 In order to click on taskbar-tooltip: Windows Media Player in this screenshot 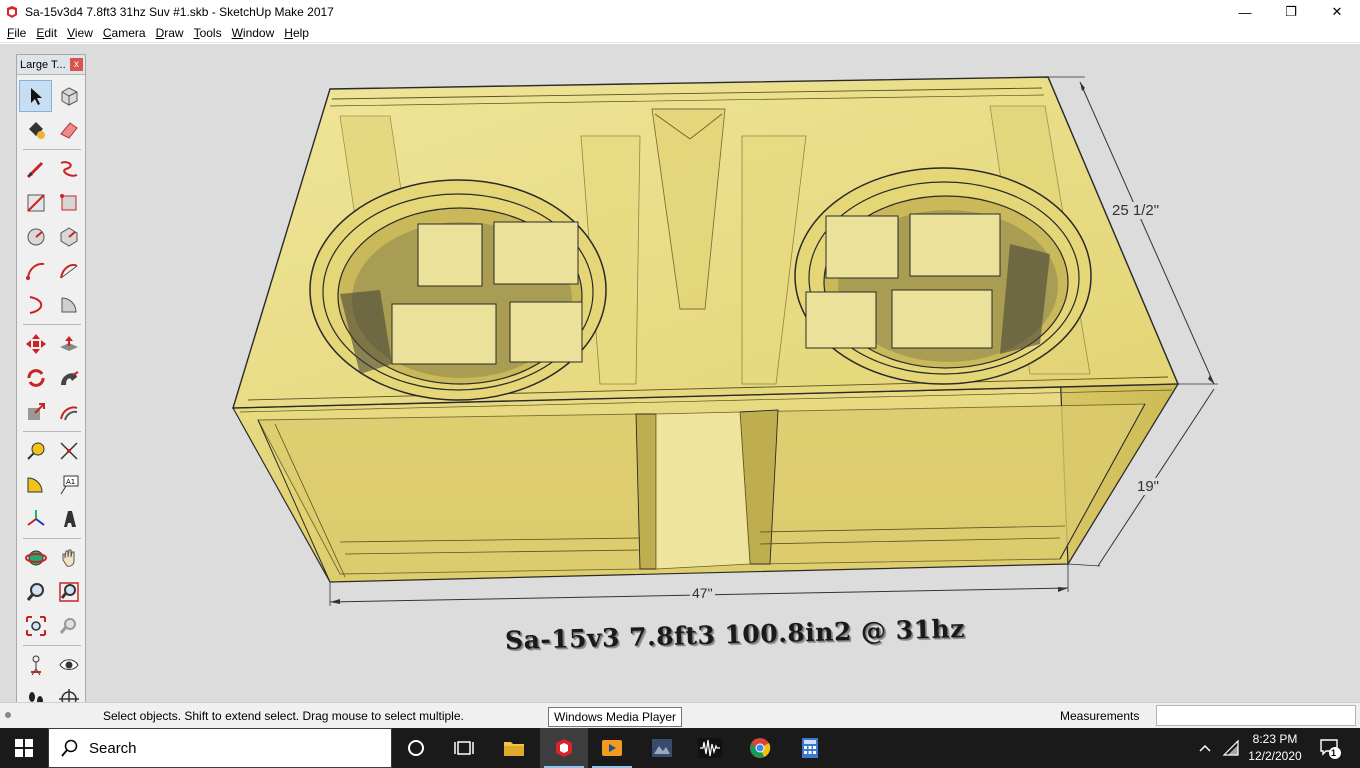, I will do `click(615, 717)`.